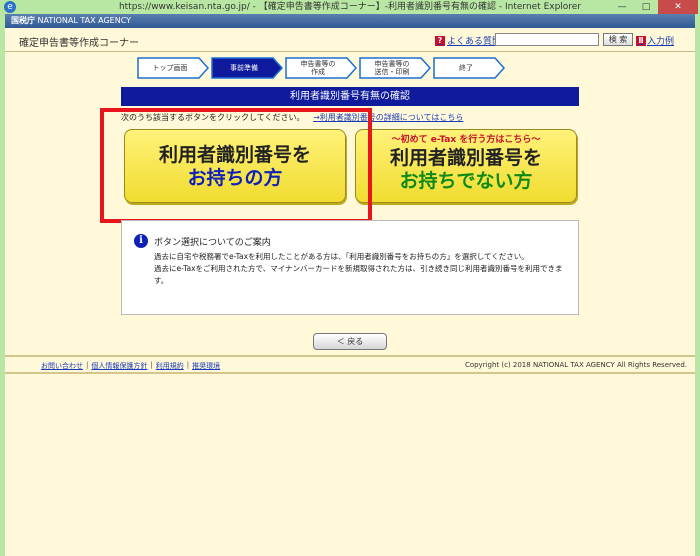  I want to click on step-label: トップ画面, so click(170, 68).